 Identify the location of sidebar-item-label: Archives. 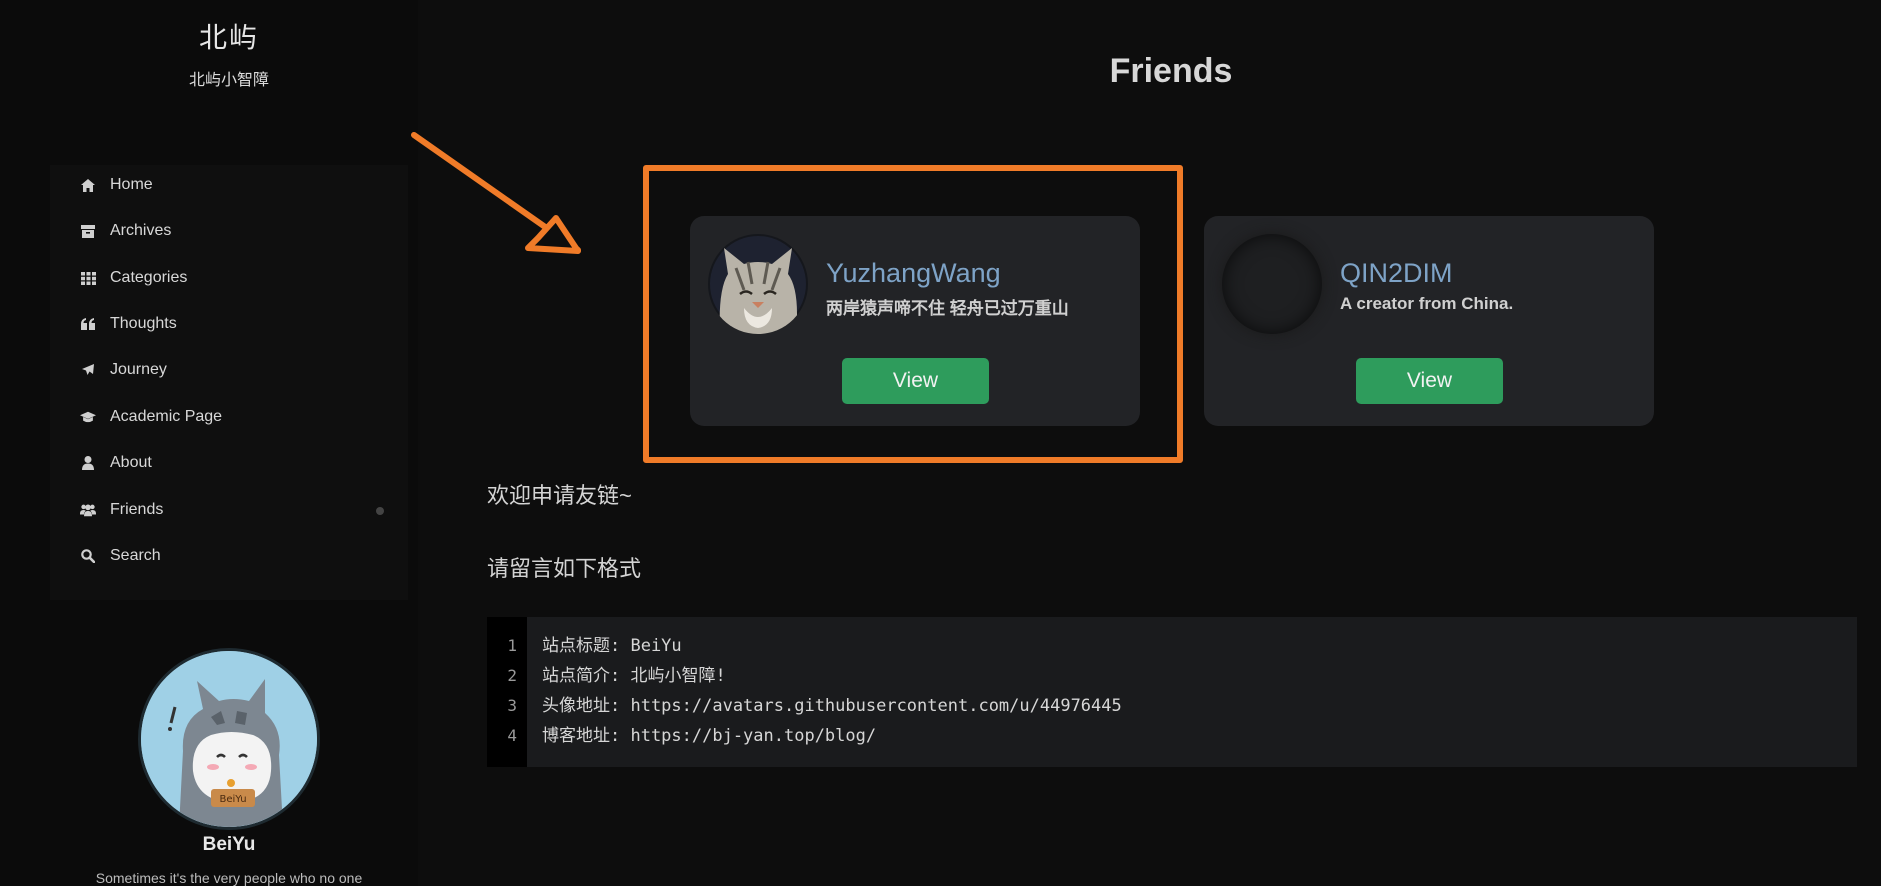
(141, 230).